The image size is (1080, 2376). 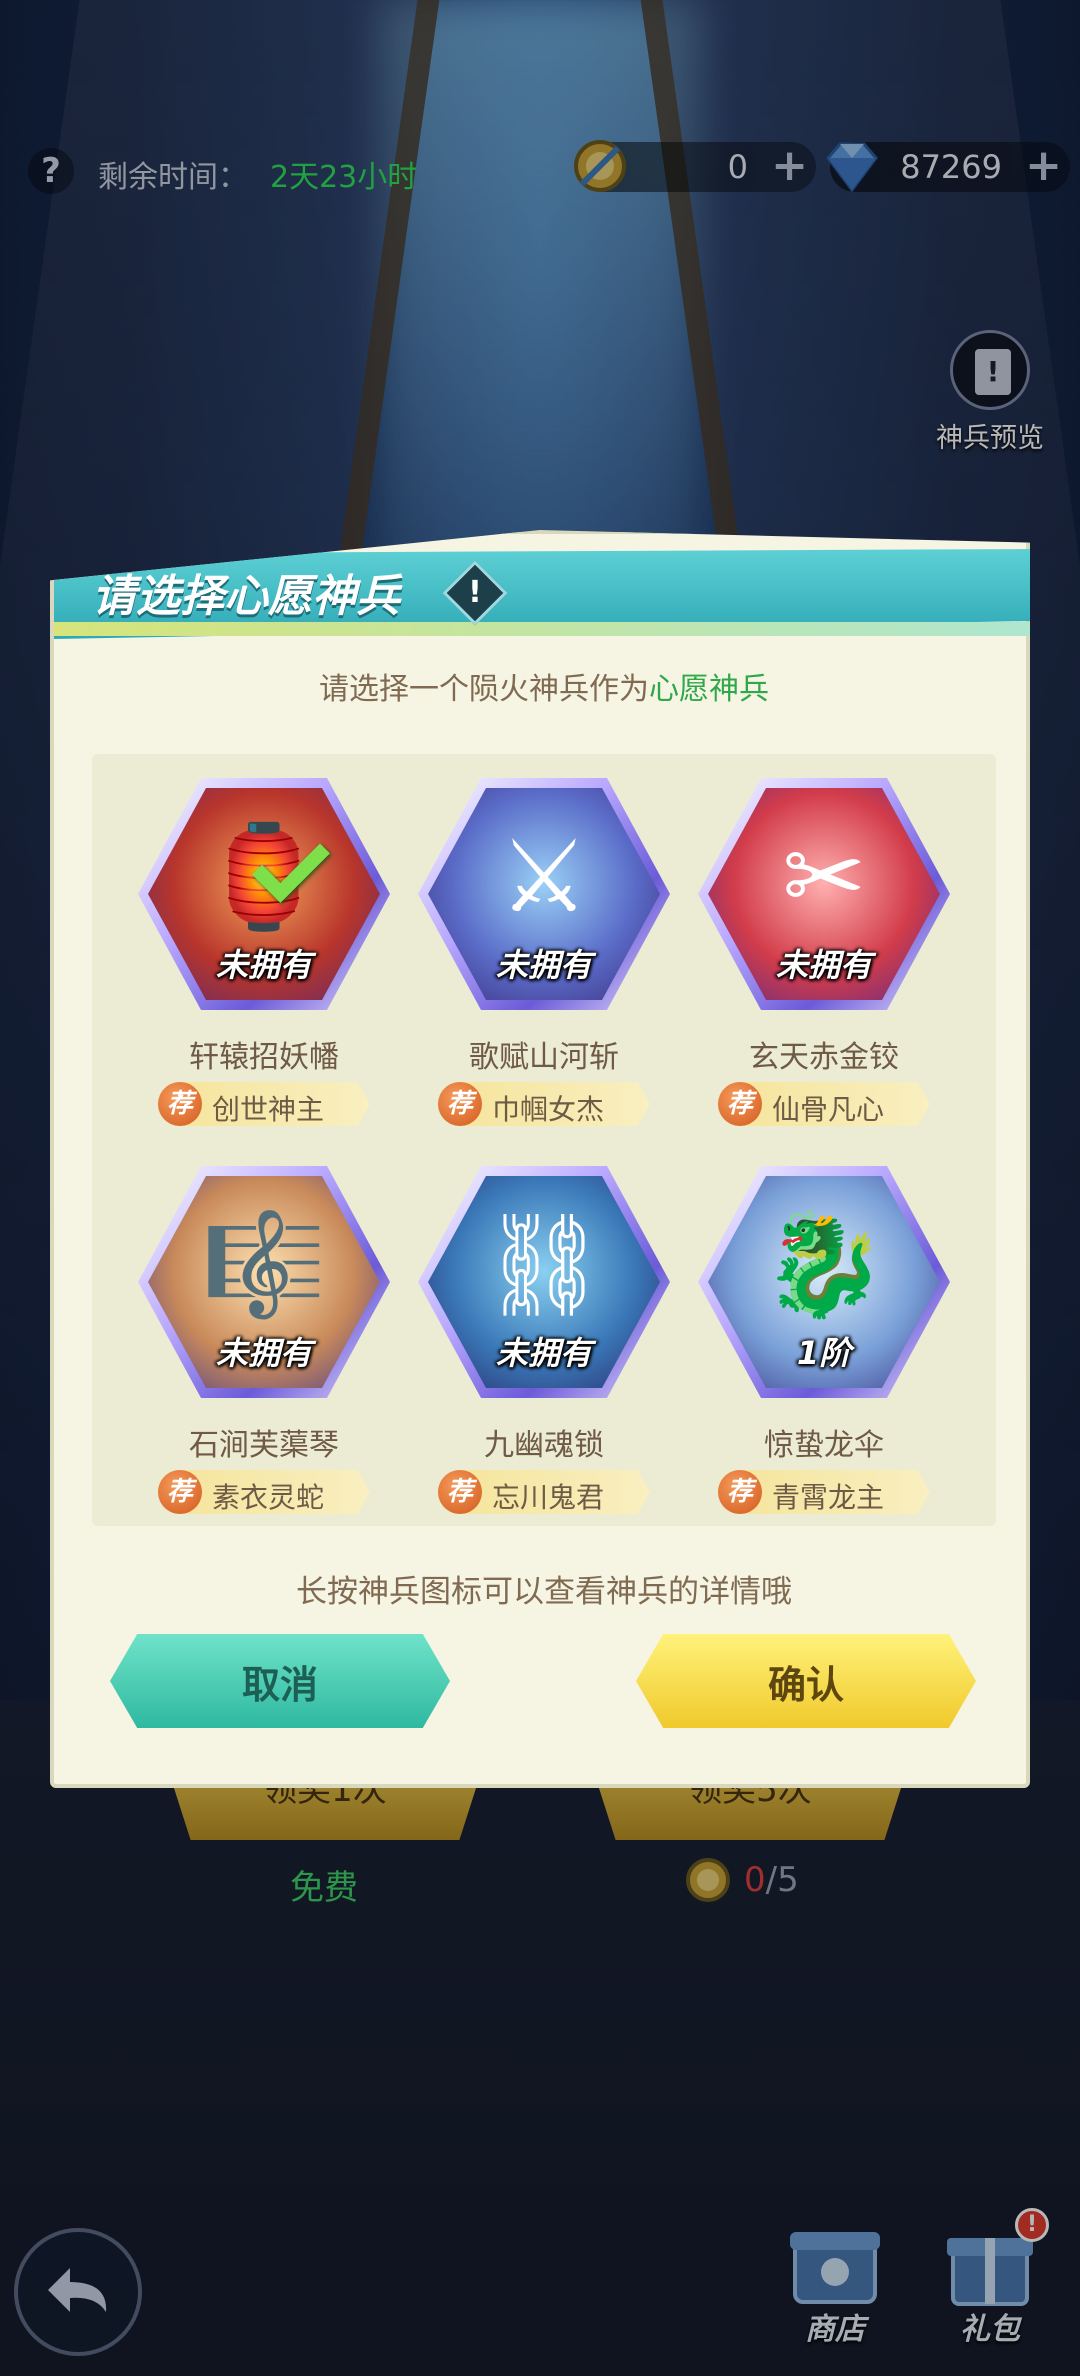 What do you see at coordinates (264, 1264) in the screenshot?
I see `zither-weapon-icon: 🎼` at bounding box center [264, 1264].